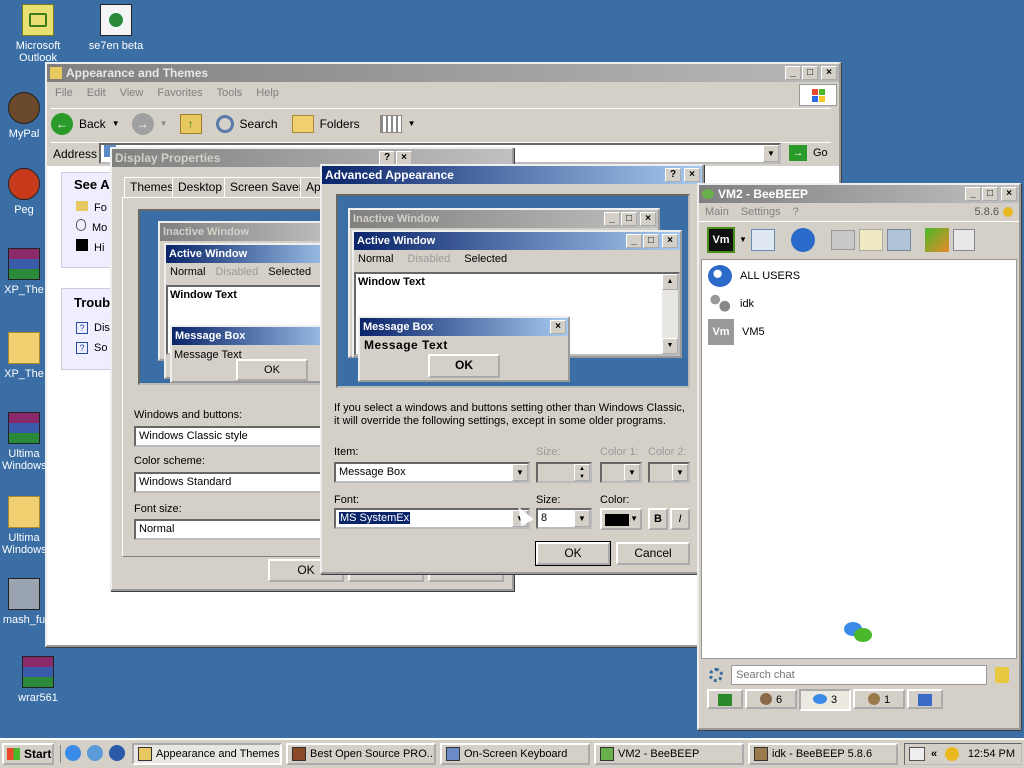 Image resolution: width=1024 pixels, height=768 pixels. Describe the element at coordinates (24, 272) in the screenshot. I see `desktop-icon-xpthe-archive: XP_The` at that location.